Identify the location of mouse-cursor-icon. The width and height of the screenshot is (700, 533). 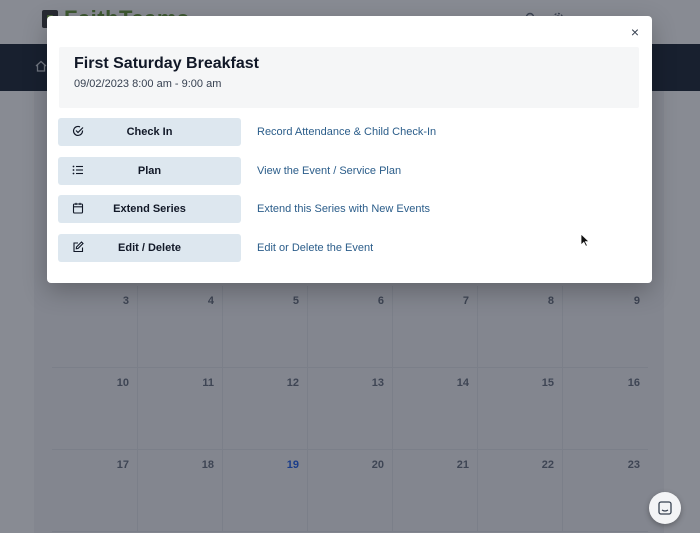
(585, 240).